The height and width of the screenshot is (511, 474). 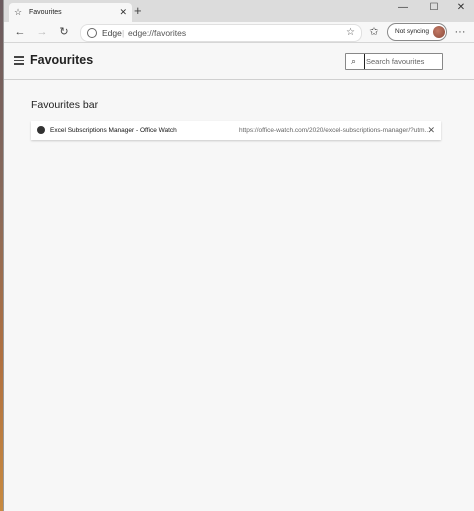 What do you see at coordinates (45, 12) in the screenshot?
I see `tab-title: Favourites` at bounding box center [45, 12].